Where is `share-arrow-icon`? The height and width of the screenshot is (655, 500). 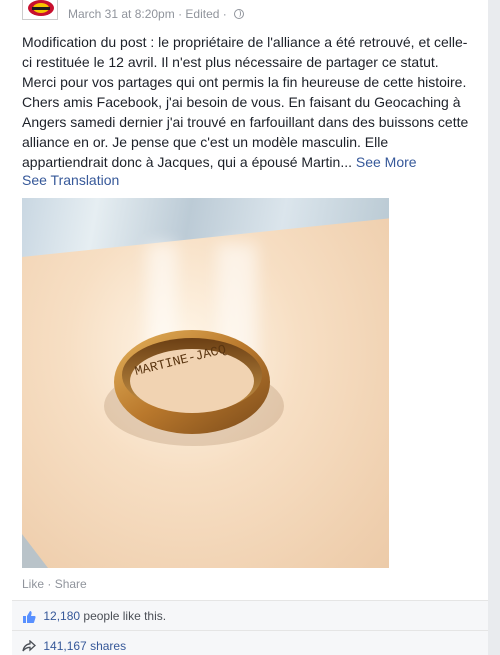
share-arrow-icon is located at coordinates (29, 645).